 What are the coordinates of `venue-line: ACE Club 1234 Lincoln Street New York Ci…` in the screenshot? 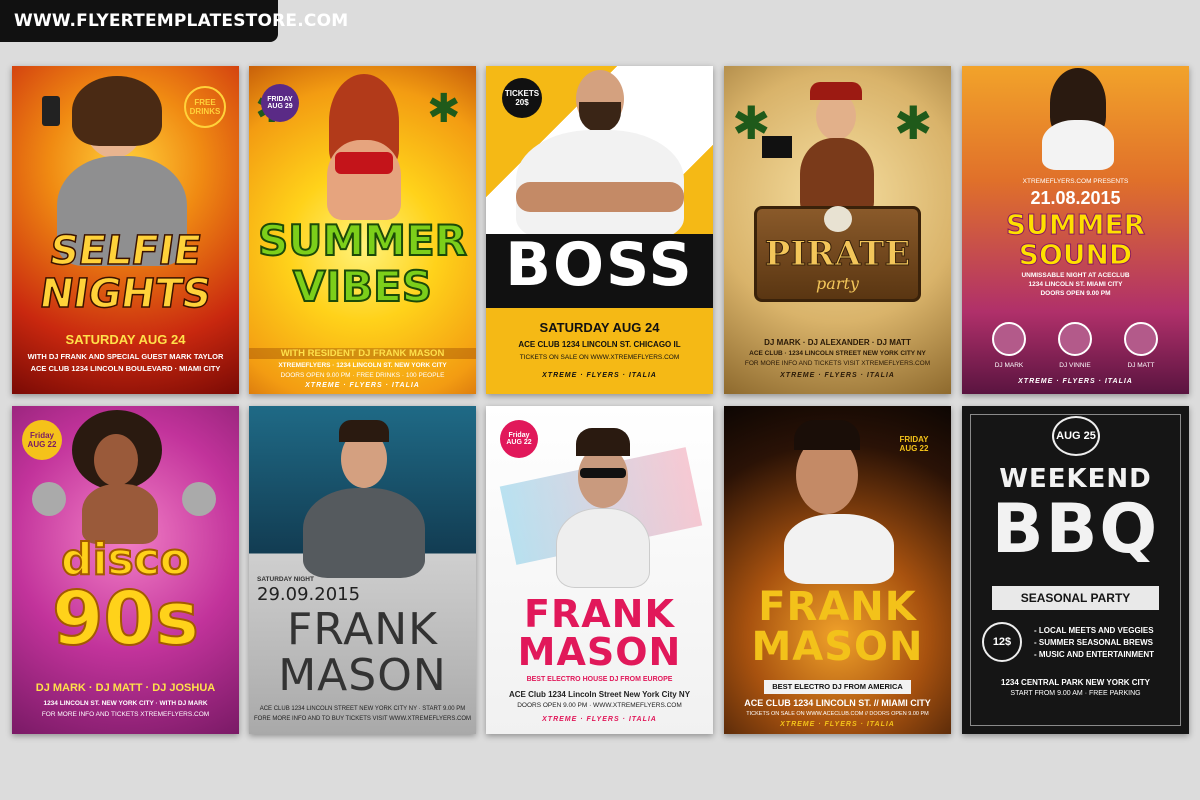 It's located at (599, 694).